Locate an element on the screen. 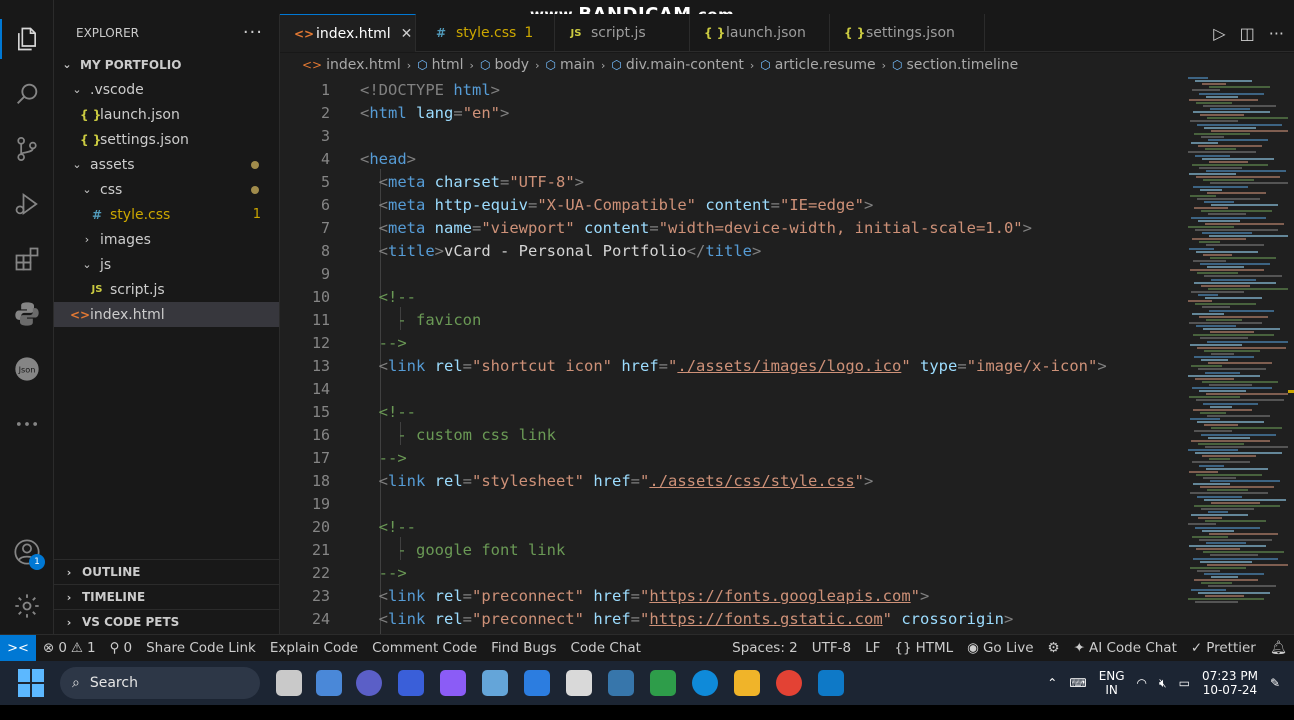  notifications-bell-icon: 🔔︎ is located at coordinates (1278, 648).